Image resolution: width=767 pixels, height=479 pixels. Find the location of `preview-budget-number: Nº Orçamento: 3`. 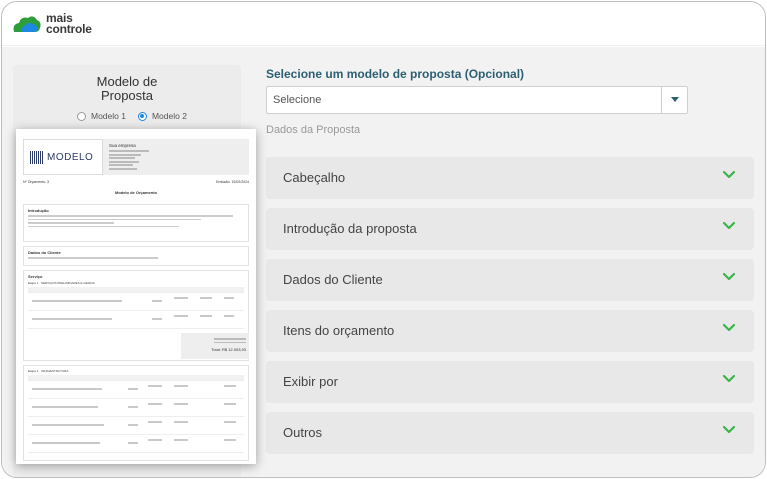

preview-budget-number: Nº Orçamento: 3 is located at coordinates (36, 182).